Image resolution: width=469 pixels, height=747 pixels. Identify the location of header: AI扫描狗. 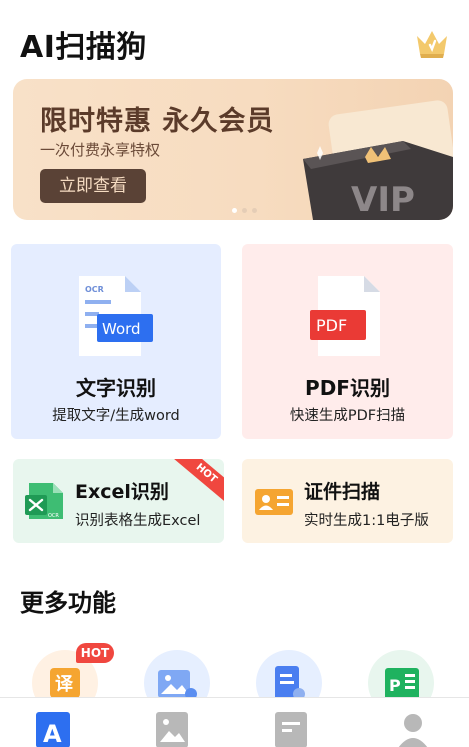
(234, 39).